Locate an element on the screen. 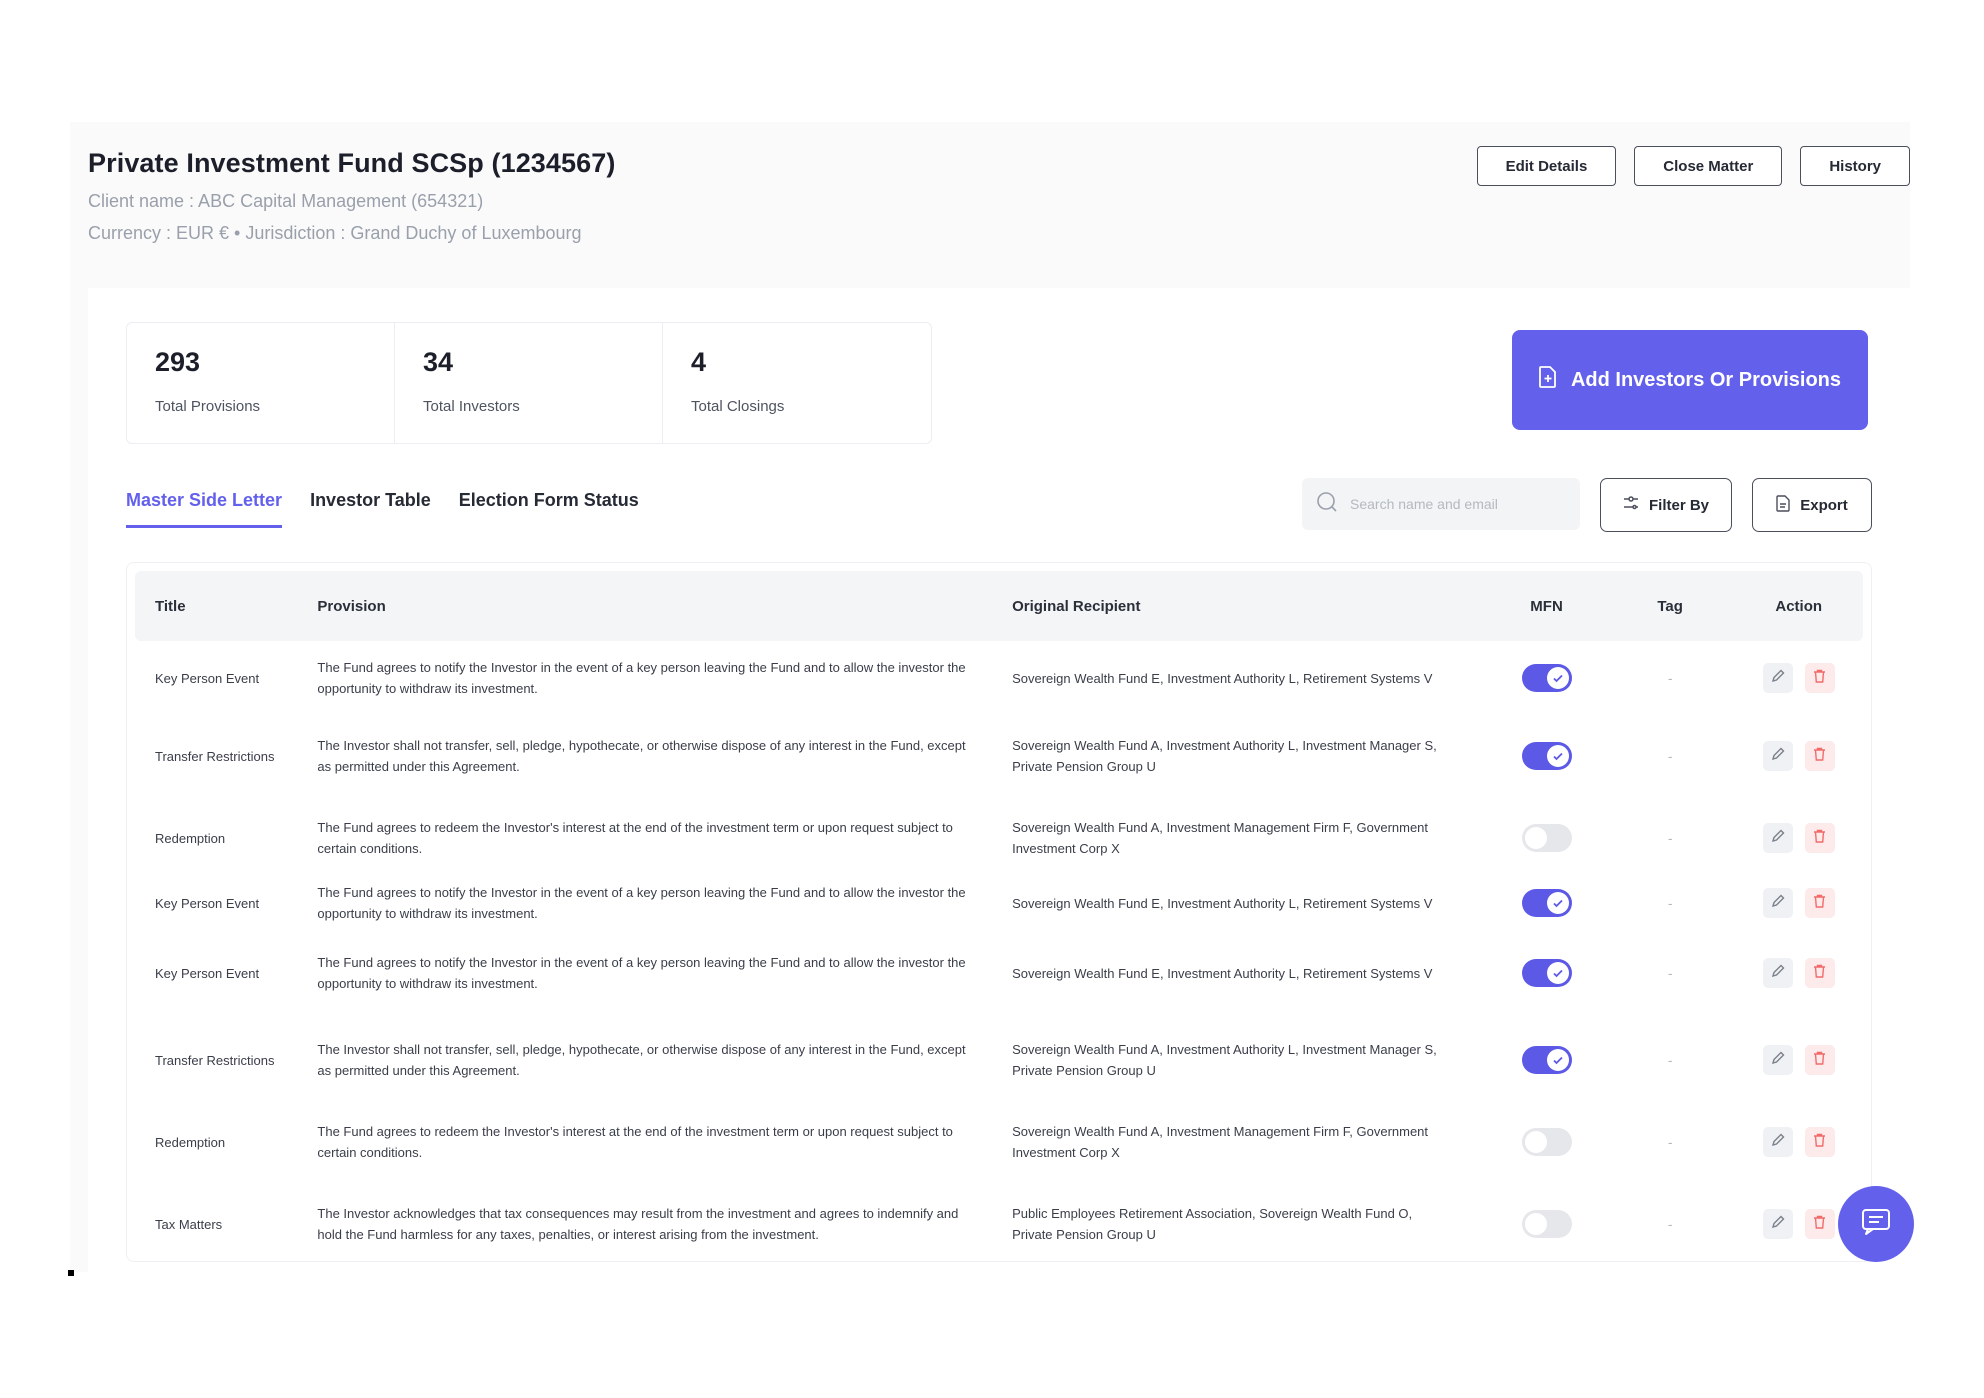 The image size is (1984, 1398). column-header-provision: Provision is located at coordinates (654, 606).